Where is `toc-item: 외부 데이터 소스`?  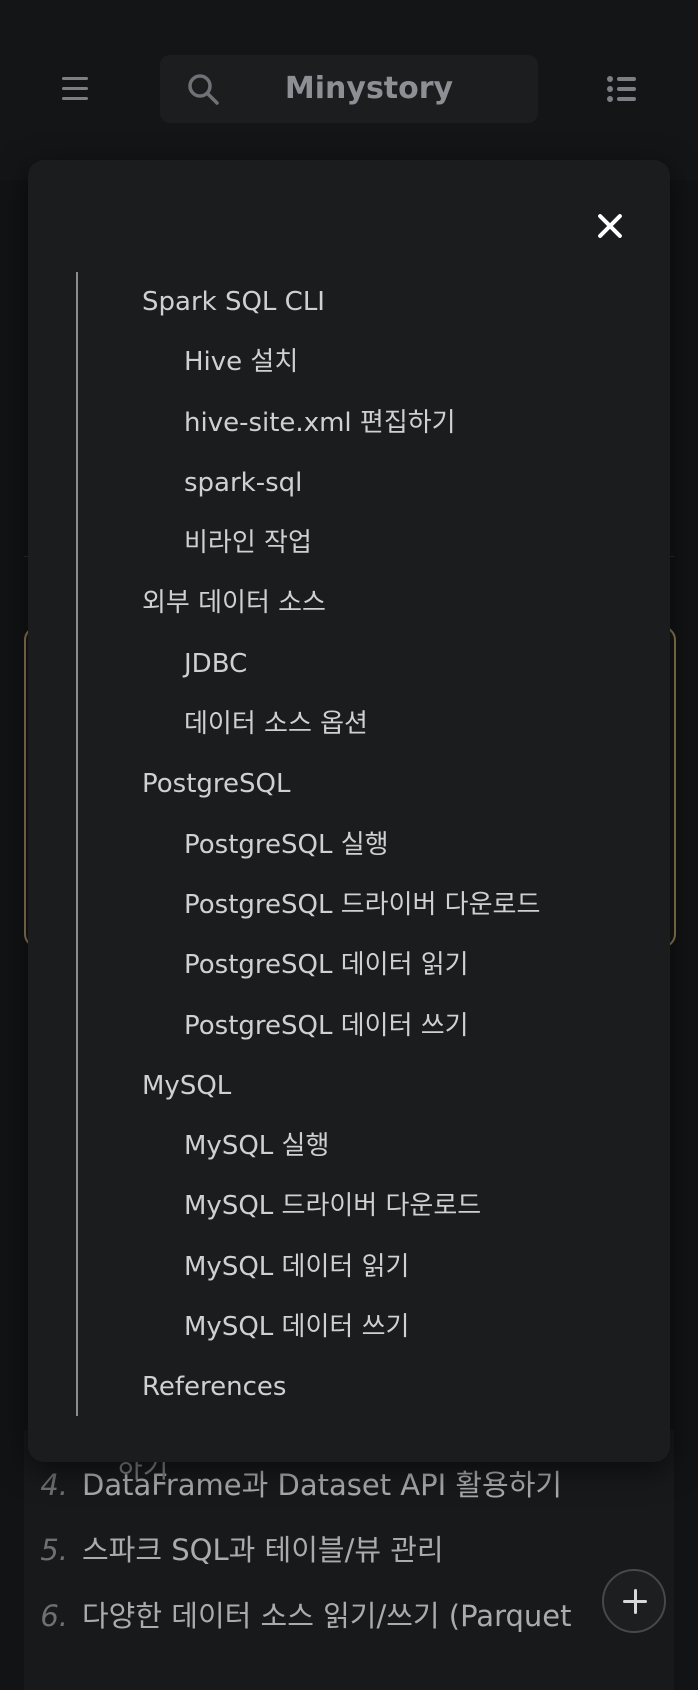 toc-item: 외부 데이터 소스 is located at coordinates (349, 616).